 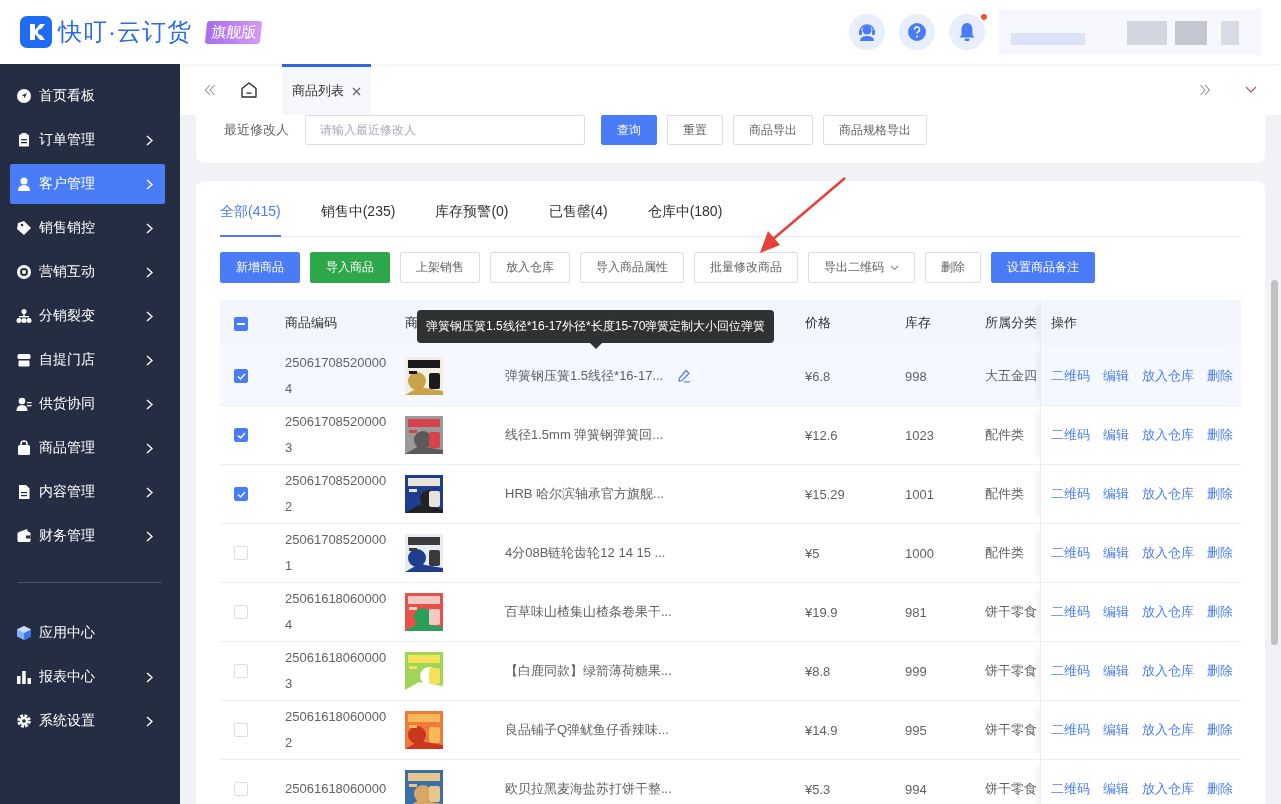 I want to click on users-icon, so click(x=24, y=404).